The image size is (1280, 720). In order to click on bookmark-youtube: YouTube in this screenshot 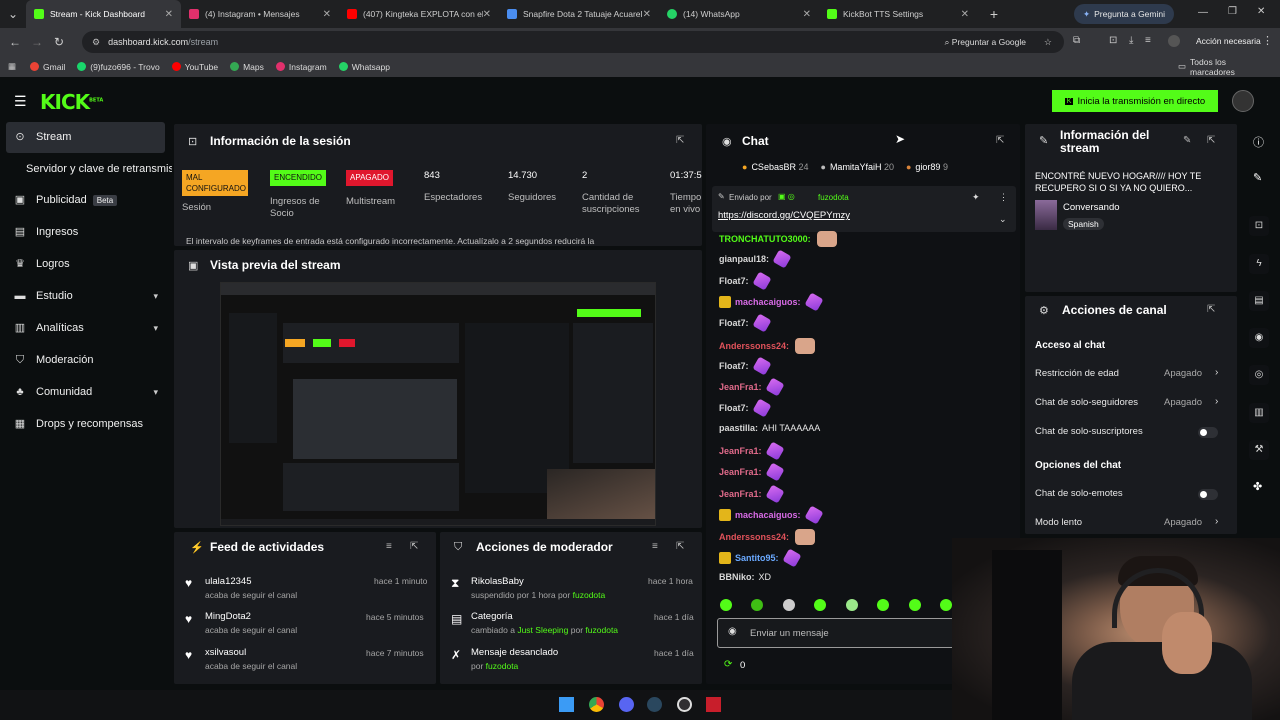, I will do `click(194, 67)`.